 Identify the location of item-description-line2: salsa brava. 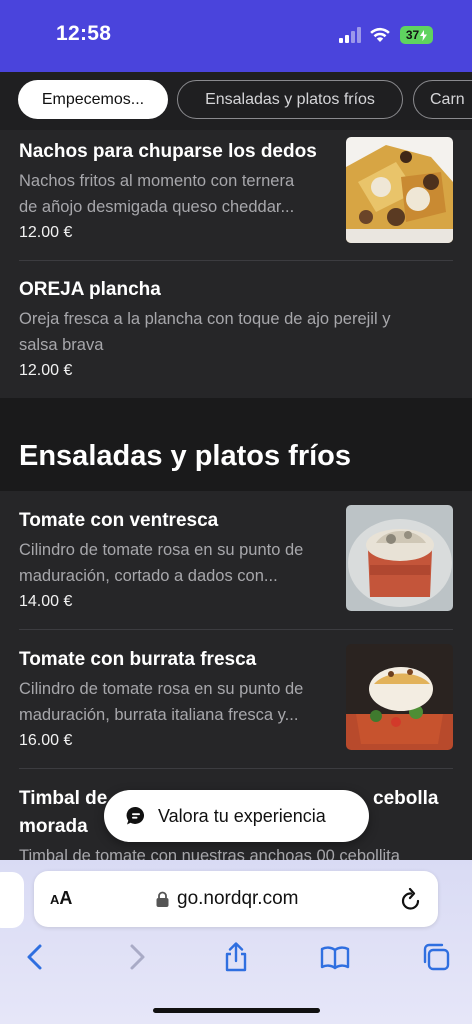
(61, 345).